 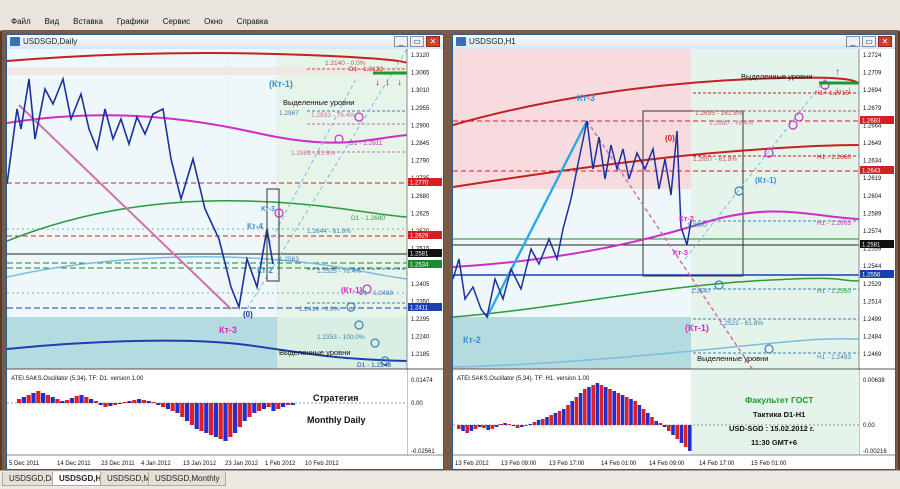 I want to click on strategy-text: Стратегия, so click(x=335, y=398).